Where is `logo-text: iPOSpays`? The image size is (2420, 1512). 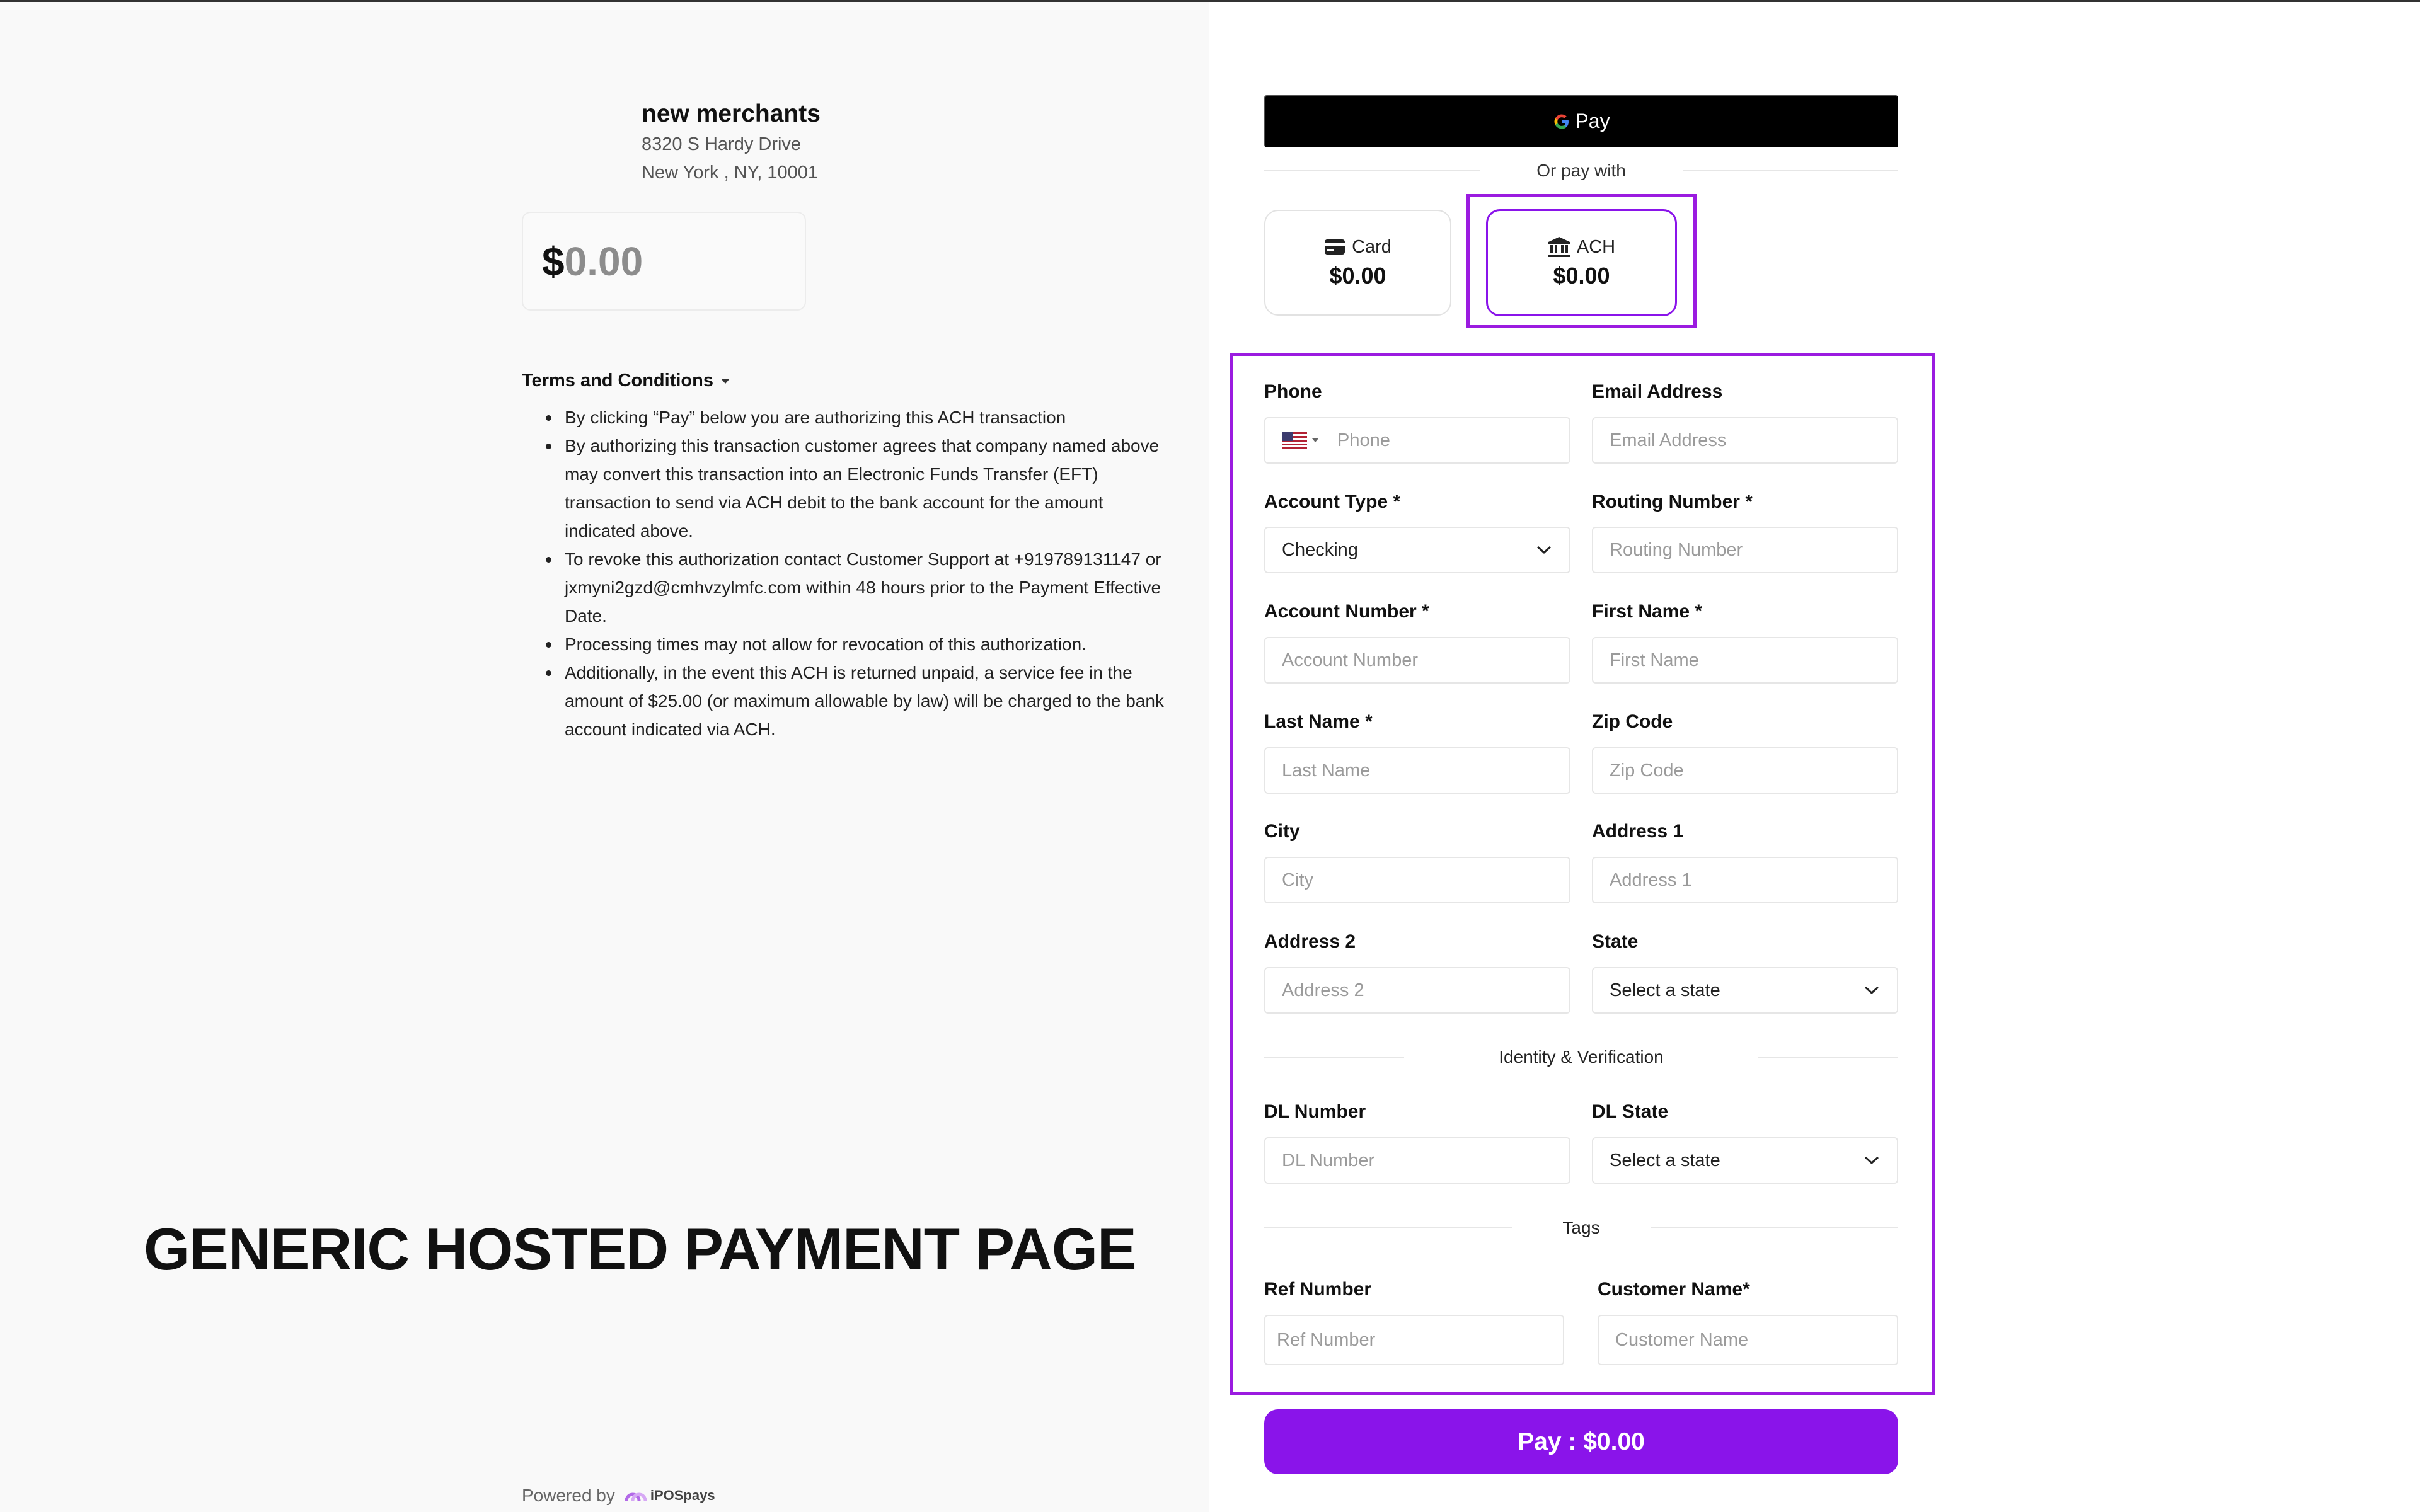 logo-text: iPOSpays is located at coordinates (682, 1495).